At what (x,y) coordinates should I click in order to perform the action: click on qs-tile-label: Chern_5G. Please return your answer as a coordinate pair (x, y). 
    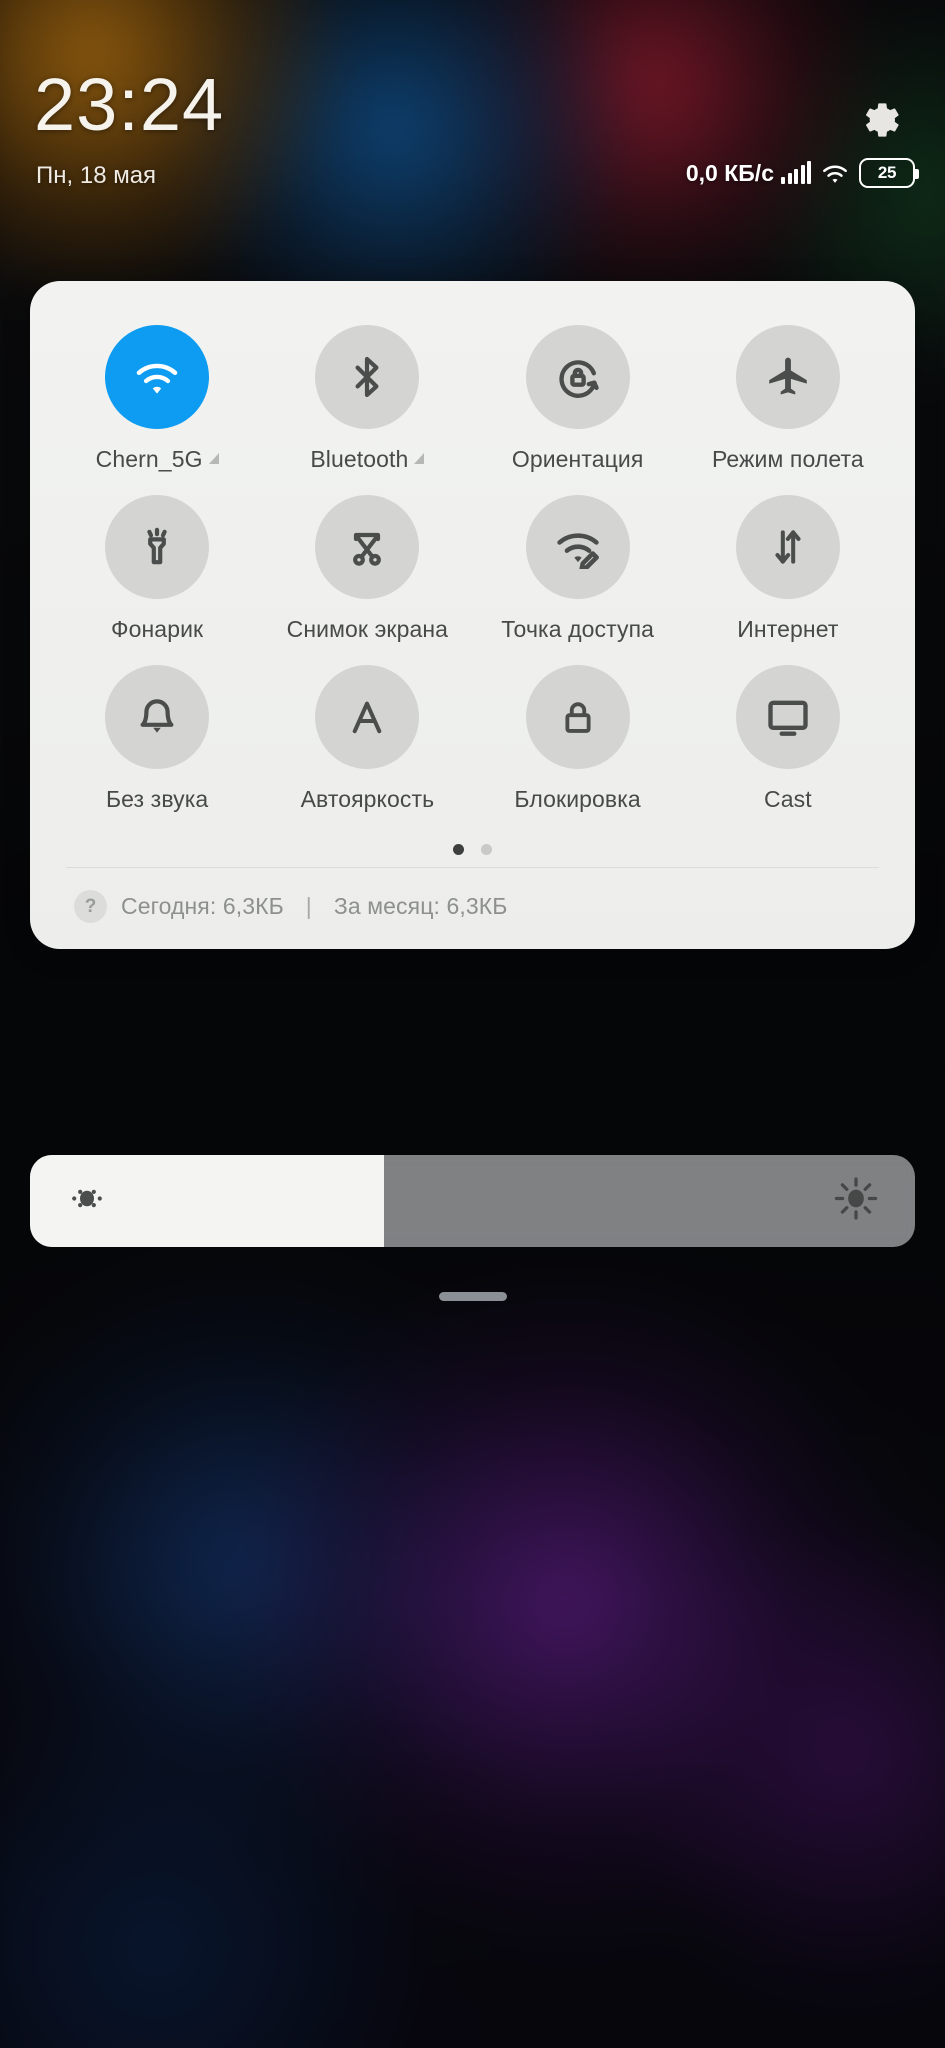
    Looking at the image, I should click on (149, 459).